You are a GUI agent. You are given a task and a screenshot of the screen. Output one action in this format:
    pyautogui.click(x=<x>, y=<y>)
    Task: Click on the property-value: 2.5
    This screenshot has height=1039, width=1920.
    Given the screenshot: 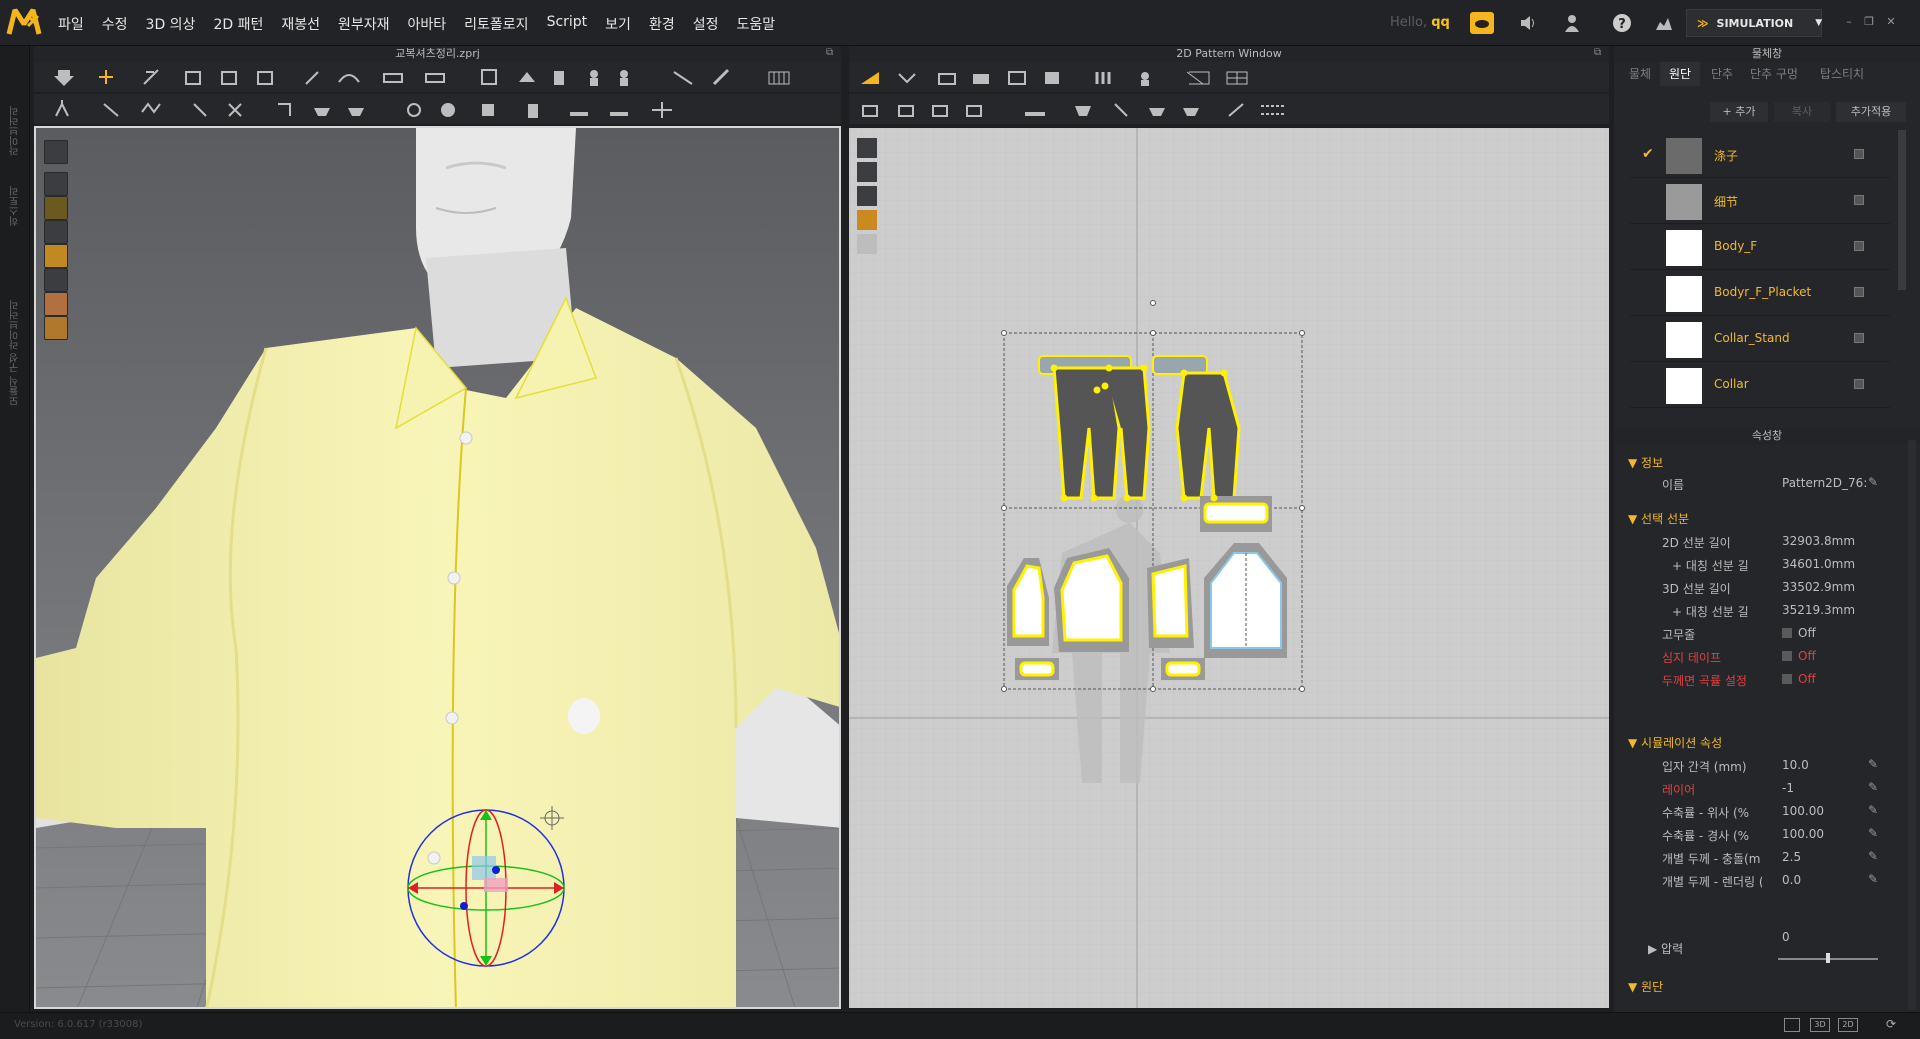 What is the action you would take?
    pyautogui.click(x=1791, y=857)
    